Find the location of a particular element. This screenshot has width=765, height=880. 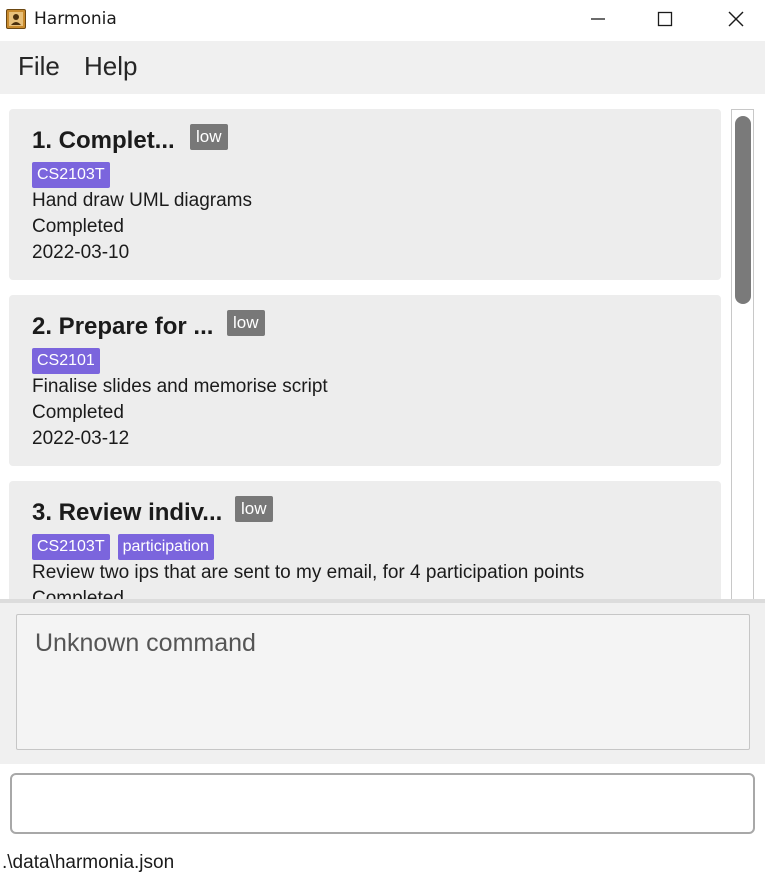

maximize-icon is located at coordinates (665, 19).